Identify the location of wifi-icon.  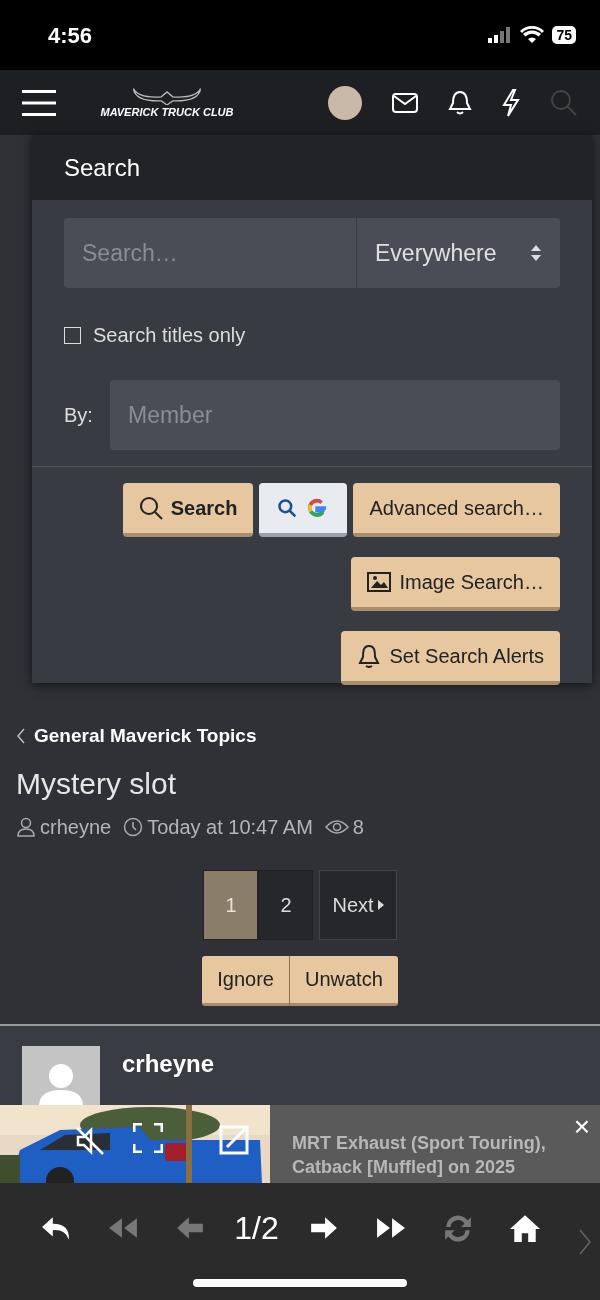
(532, 35).